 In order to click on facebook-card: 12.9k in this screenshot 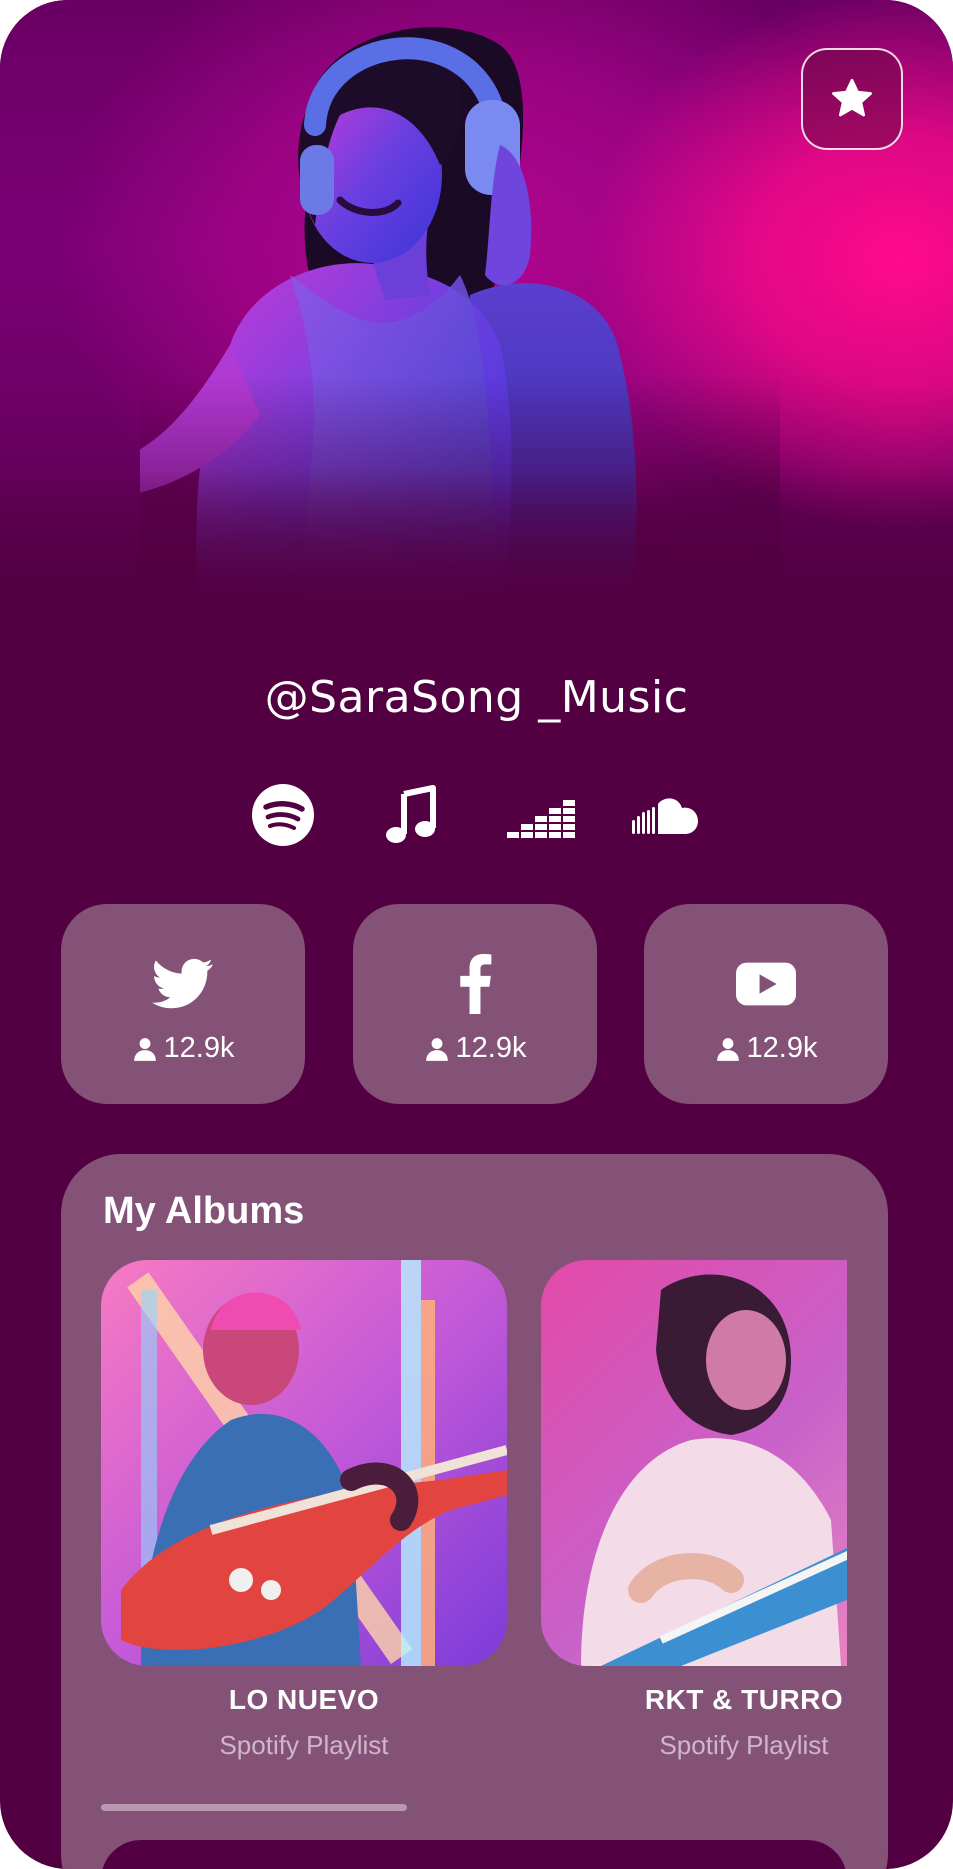, I will do `click(475, 1004)`.